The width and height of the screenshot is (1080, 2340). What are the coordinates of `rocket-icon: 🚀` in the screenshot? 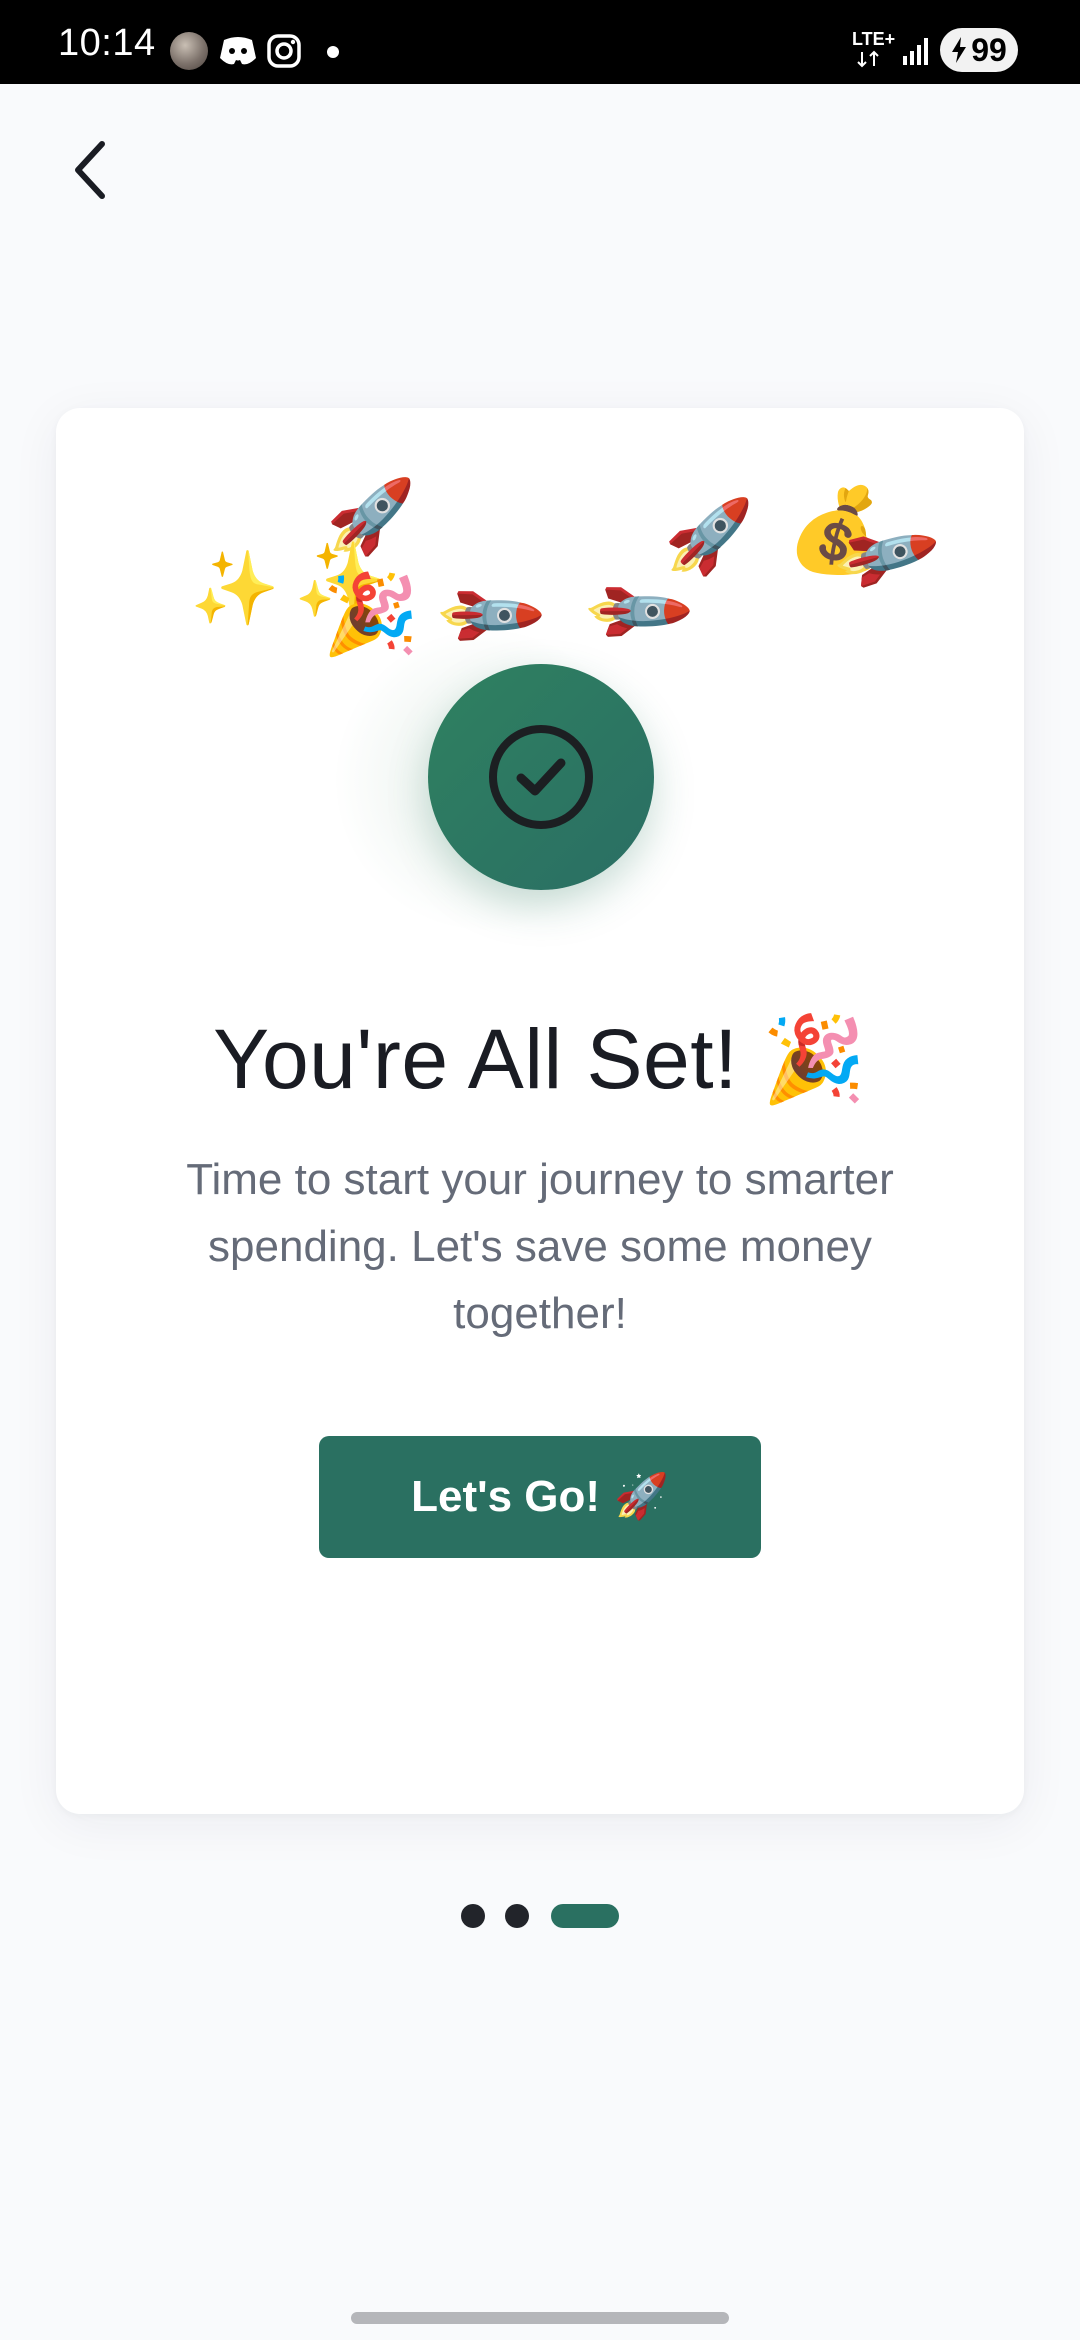 It's located at (641, 1496).